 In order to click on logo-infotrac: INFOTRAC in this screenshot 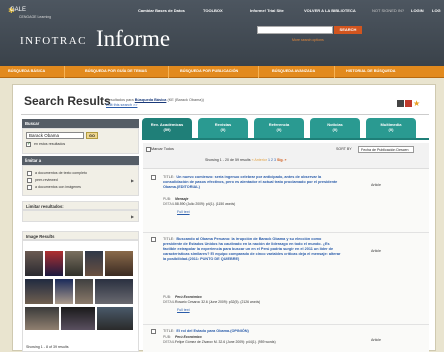, I will do `click(54, 41)`.